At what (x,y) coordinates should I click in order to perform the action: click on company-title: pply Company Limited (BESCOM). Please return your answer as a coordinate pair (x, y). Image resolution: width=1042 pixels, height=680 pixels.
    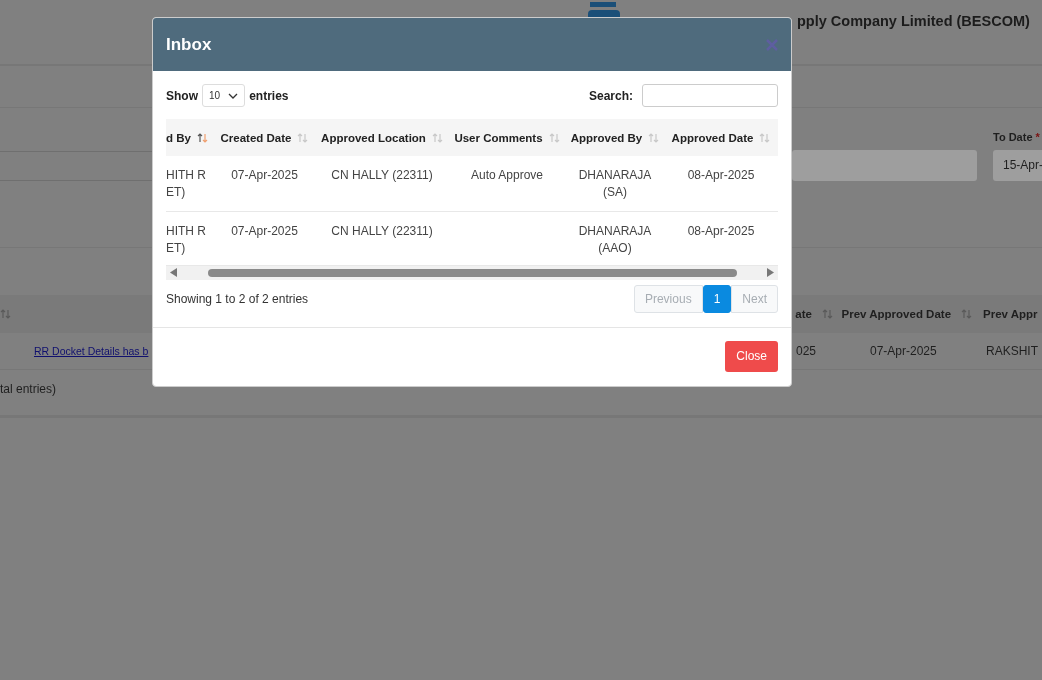
    Looking at the image, I should click on (913, 21).